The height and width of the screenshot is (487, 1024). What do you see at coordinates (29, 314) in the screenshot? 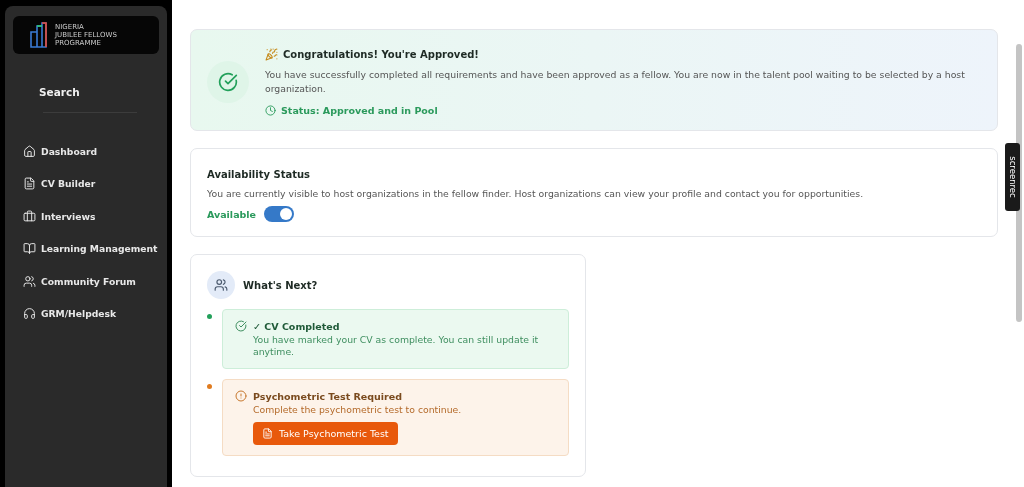
I see `headphones-icon` at bounding box center [29, 314].